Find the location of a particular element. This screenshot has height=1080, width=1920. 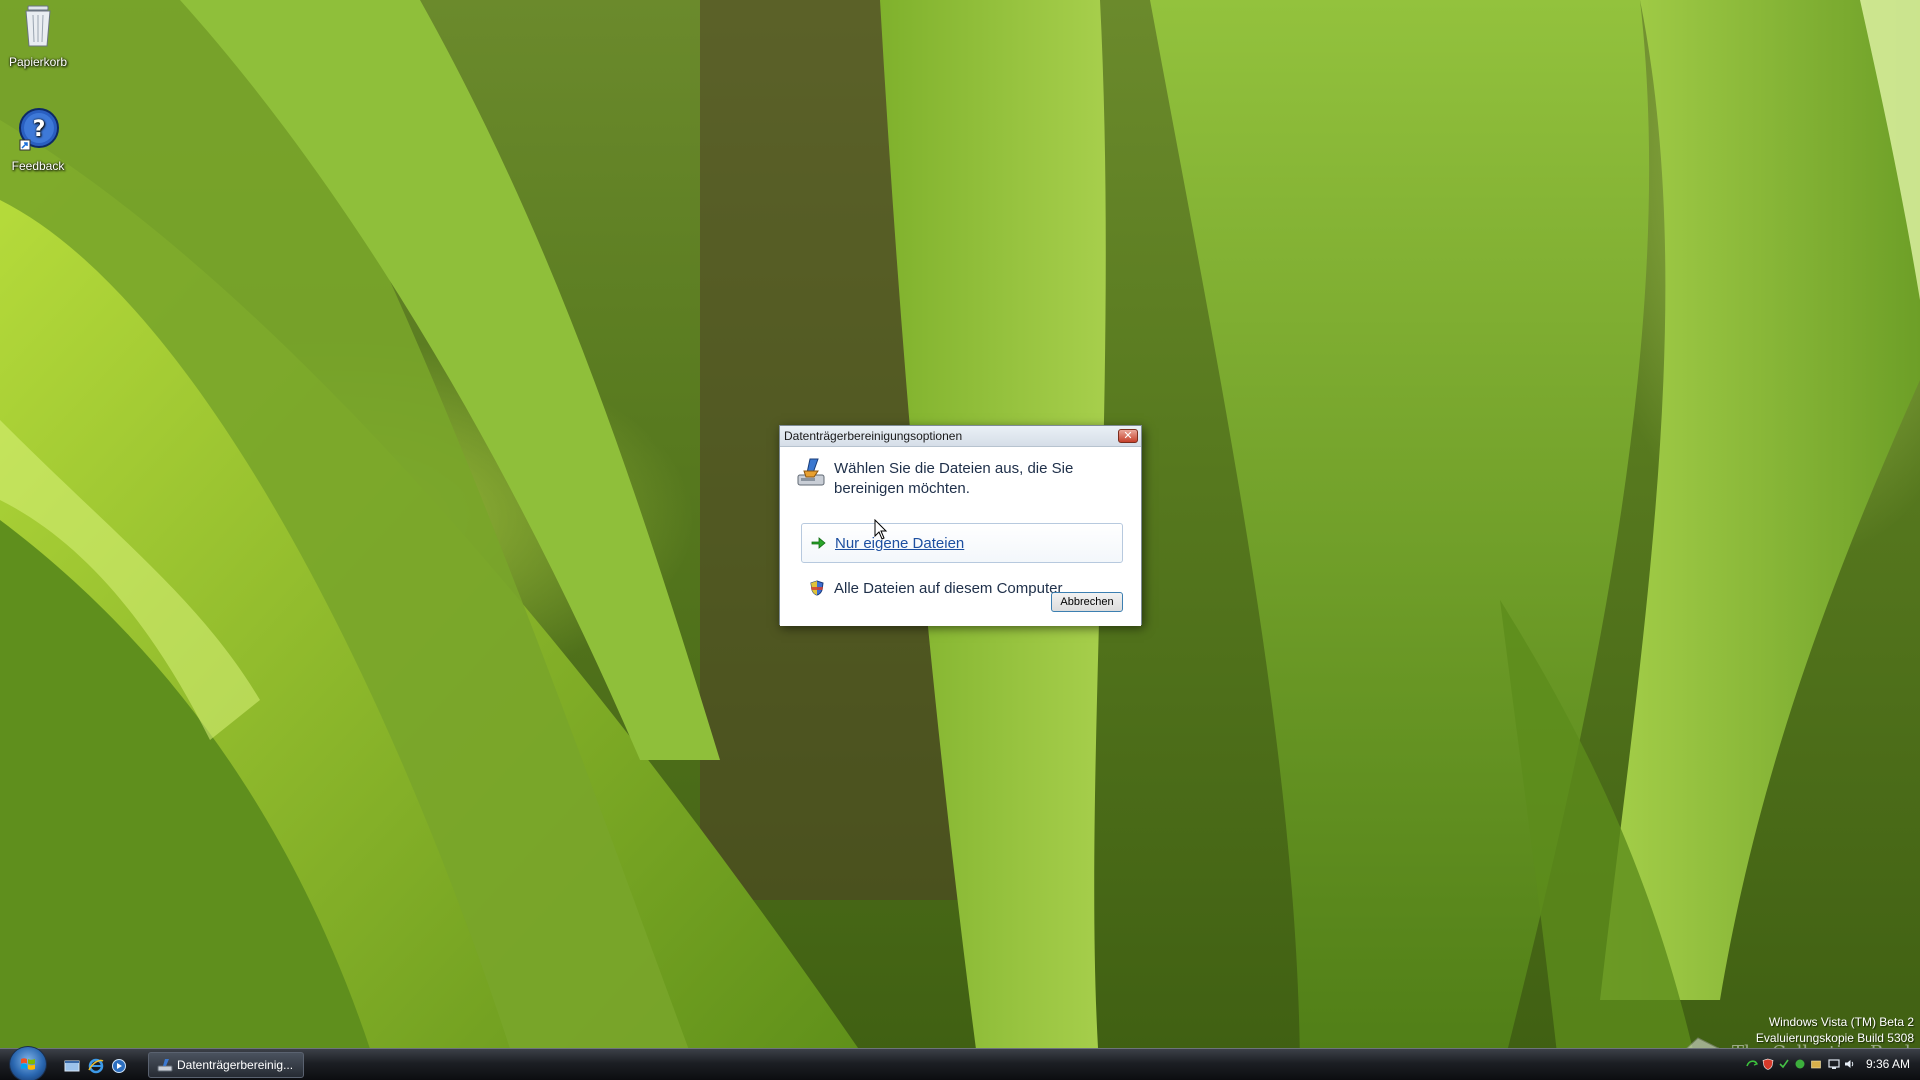

mouse-cursor-icon is located at coordinates (881, 529).